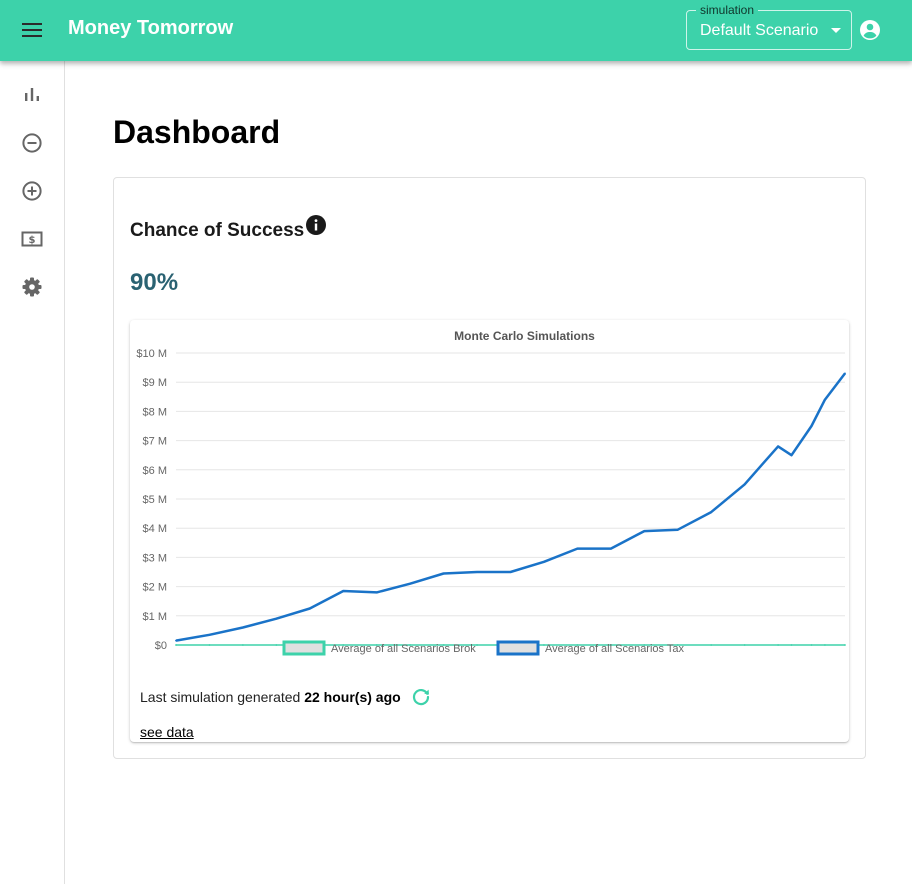 The width and height of the screenshot is (912, 884). Describe the element at coordinates (155, 412) in the screenshot. I see `y-tick-label: $8 M` at that location.